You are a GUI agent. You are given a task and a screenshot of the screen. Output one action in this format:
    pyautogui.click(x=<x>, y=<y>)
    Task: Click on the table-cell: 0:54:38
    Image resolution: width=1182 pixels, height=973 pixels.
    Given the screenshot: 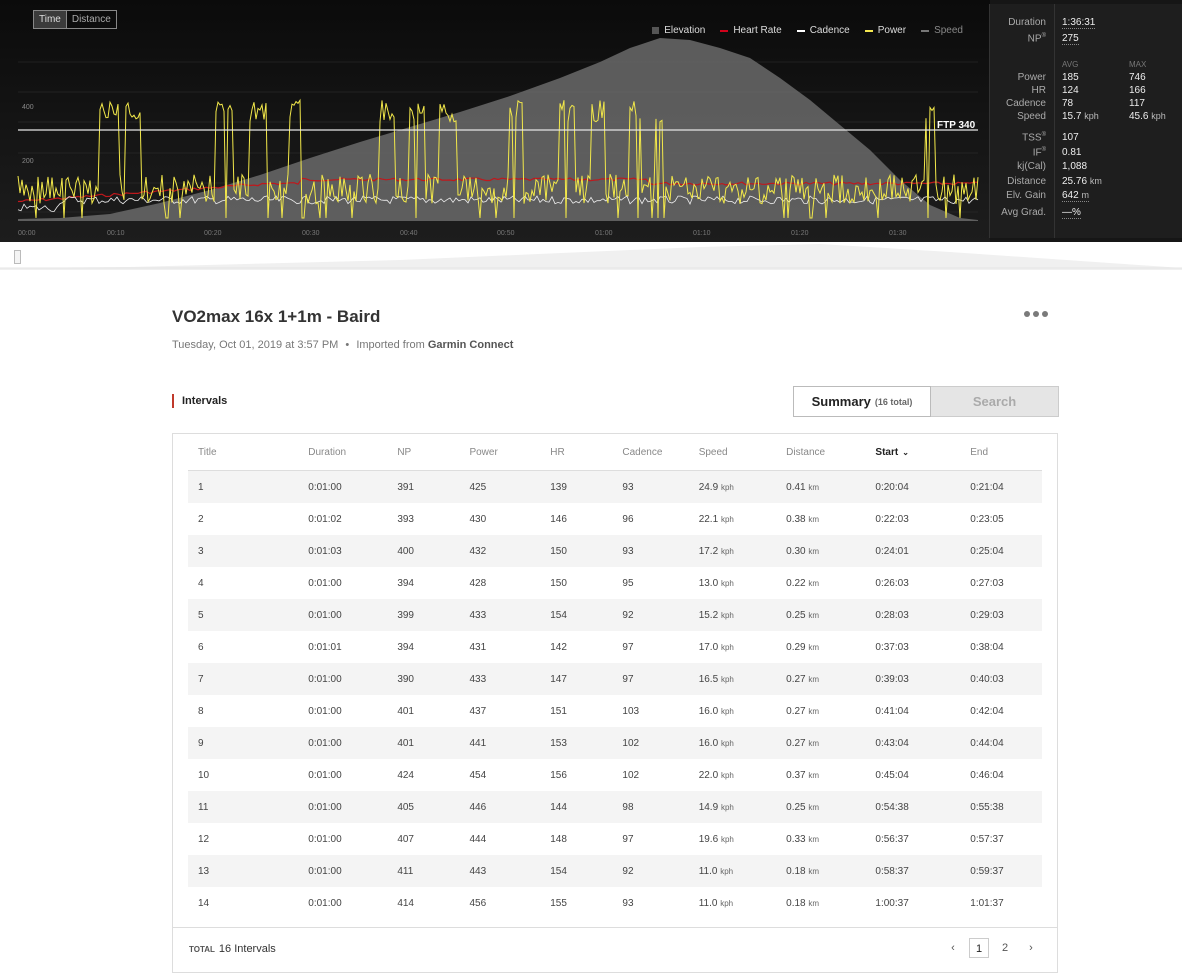 What is the action you would take?
    pyautogui.click(x=913, y=807)
    